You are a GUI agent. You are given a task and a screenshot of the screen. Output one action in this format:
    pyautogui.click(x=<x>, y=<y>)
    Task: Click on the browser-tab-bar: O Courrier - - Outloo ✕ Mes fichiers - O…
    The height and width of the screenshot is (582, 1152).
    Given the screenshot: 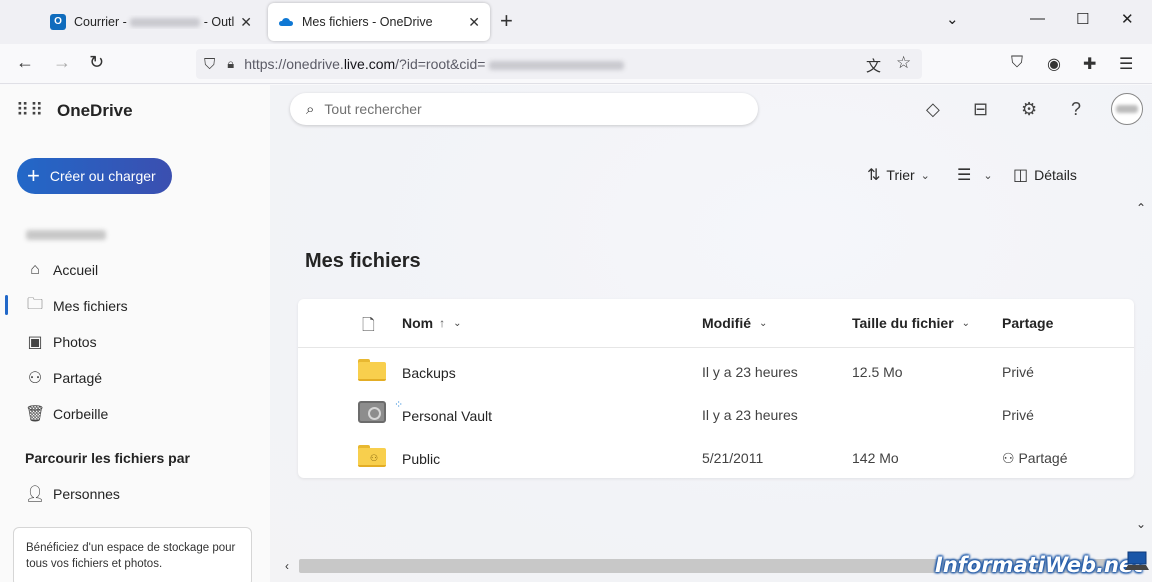 What is the action you would take?
    pyautogui.click(x=576, y=22)
    